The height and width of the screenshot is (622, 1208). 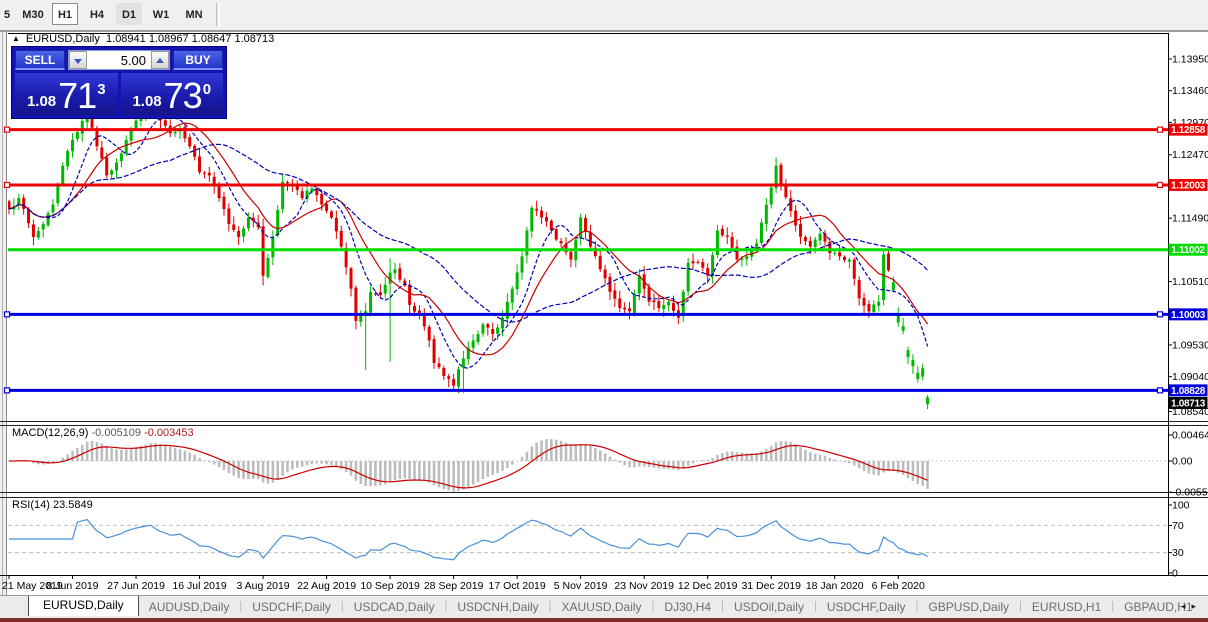 What do you see at coordinates (97, 14) in the screenshot?
I see `timeframe-button-h4: H4` at bounding box center [97, 14].